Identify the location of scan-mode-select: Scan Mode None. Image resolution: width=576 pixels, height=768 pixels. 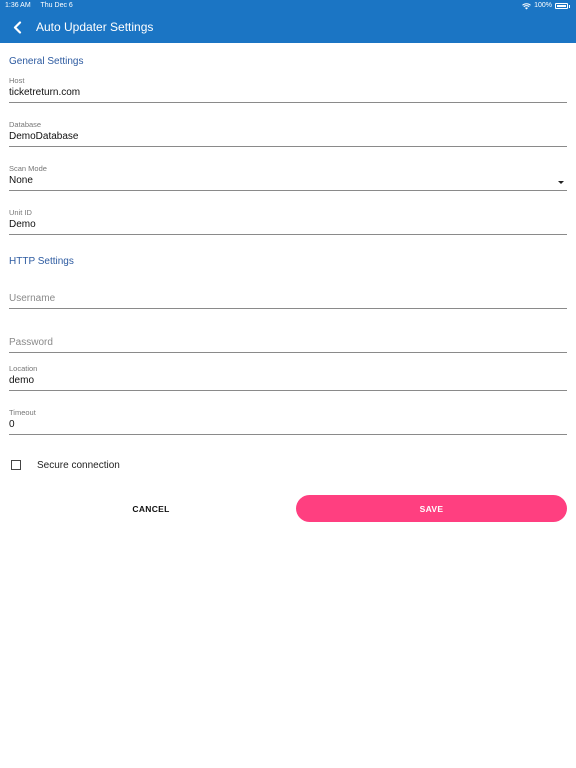
(288, 177).